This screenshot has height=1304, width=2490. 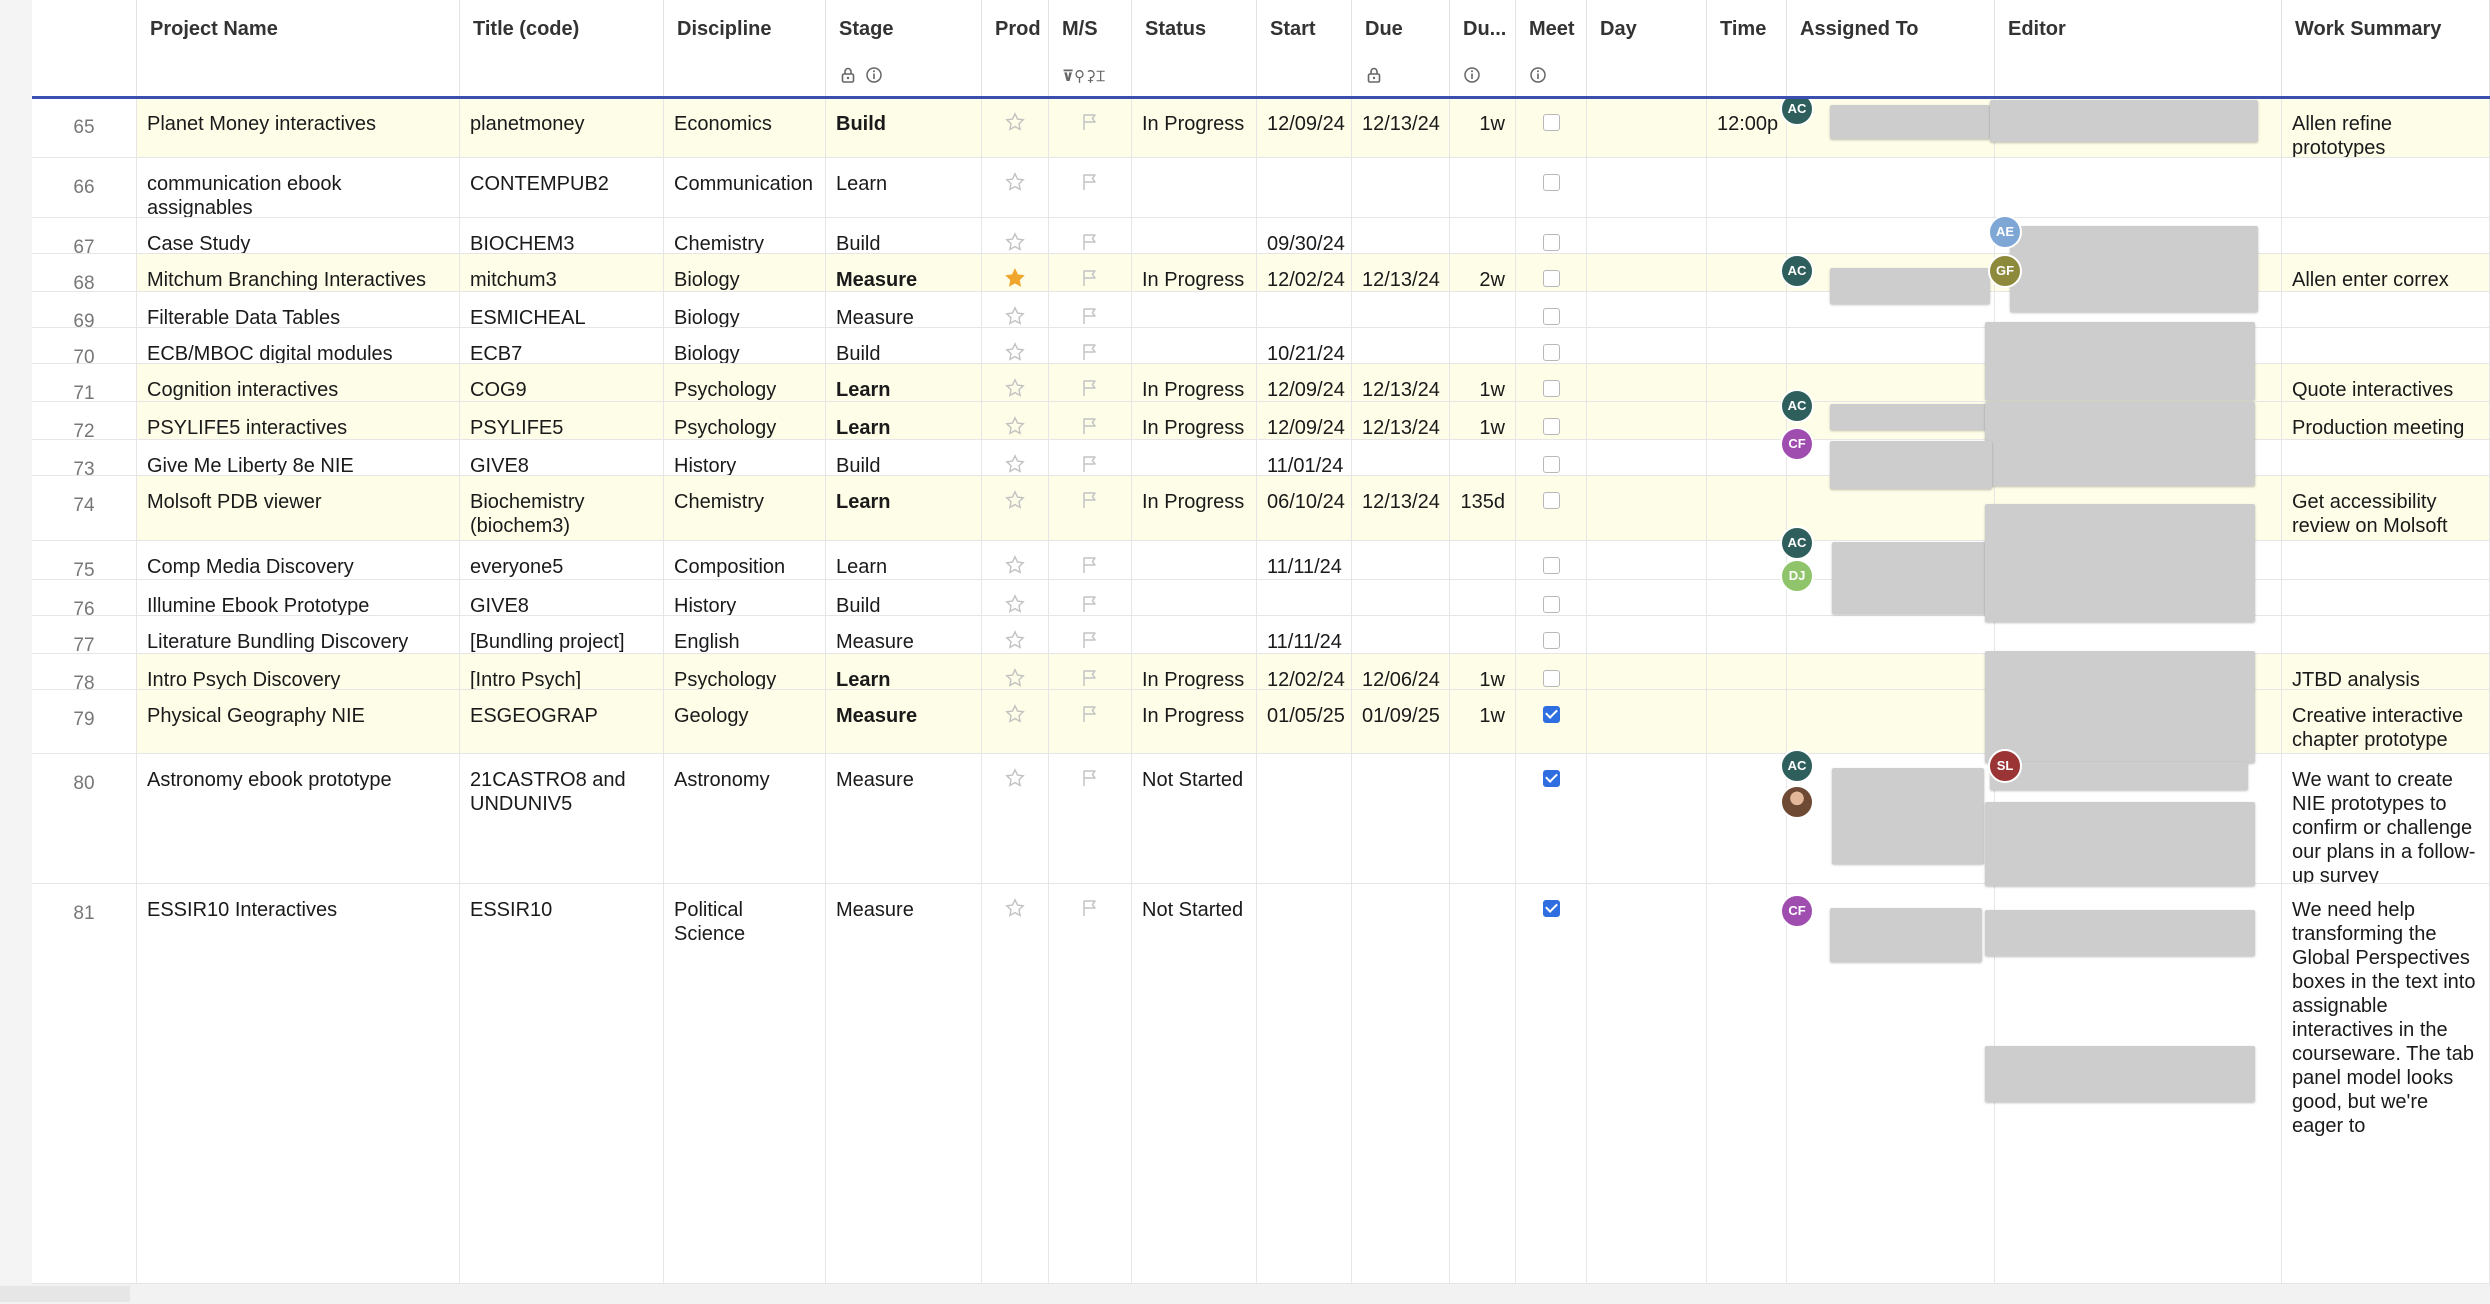 I want to click on cell-start: 01/05/25, so click(x=1304, y=721).